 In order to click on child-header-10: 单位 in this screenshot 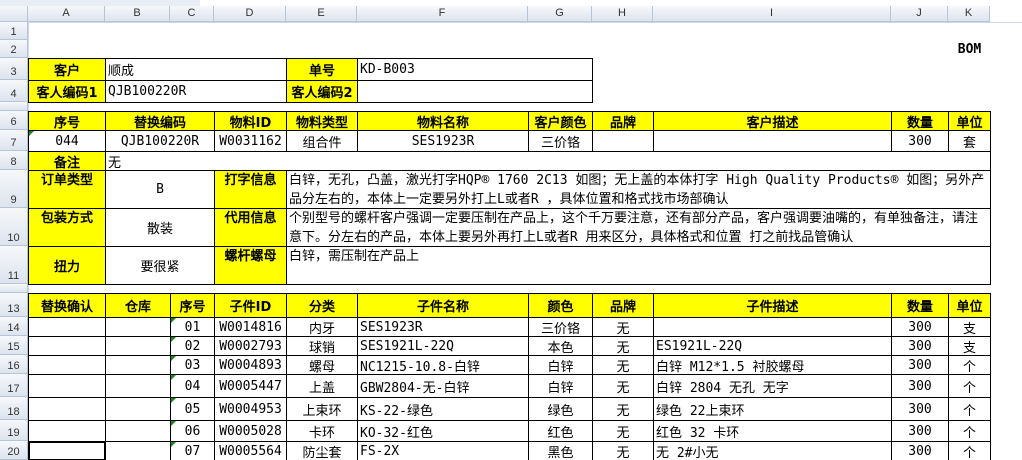, I will do `click(969, 305)`.